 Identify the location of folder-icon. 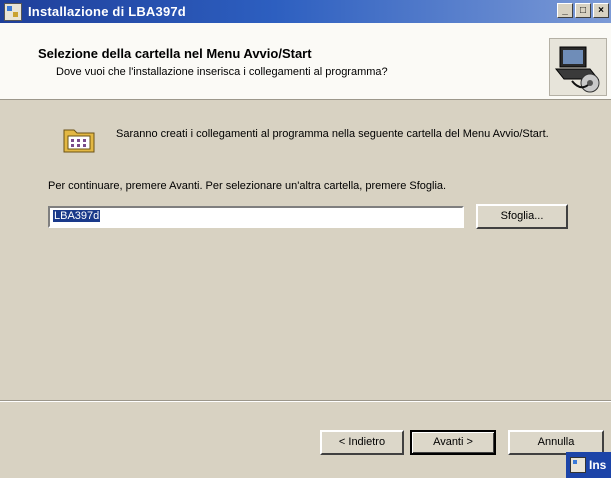
(79, 139).